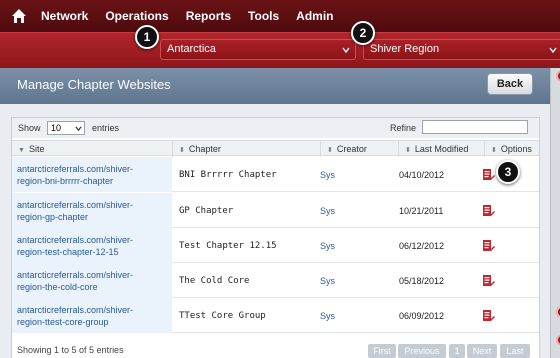 Image resolution: width=560 pixels, height=358 pixels. What do you see at coordinates (57, 286) in the screenshot?
I see `site-line-2: region-the-cold-core` at bounding box center [57, 286].